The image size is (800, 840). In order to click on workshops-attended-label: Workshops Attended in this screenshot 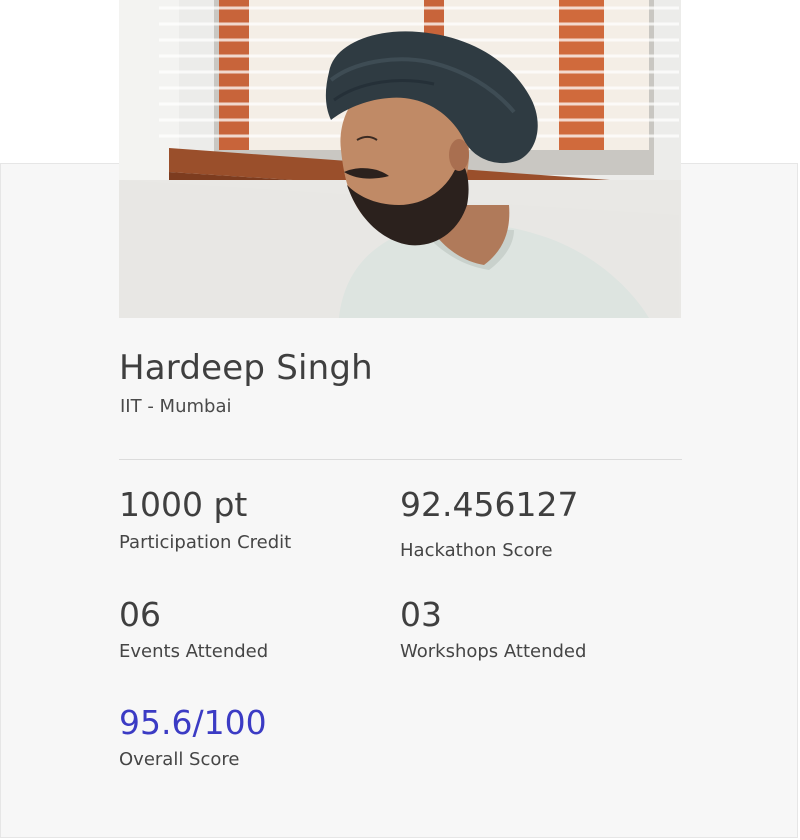, I will do `click(493, 651)`.